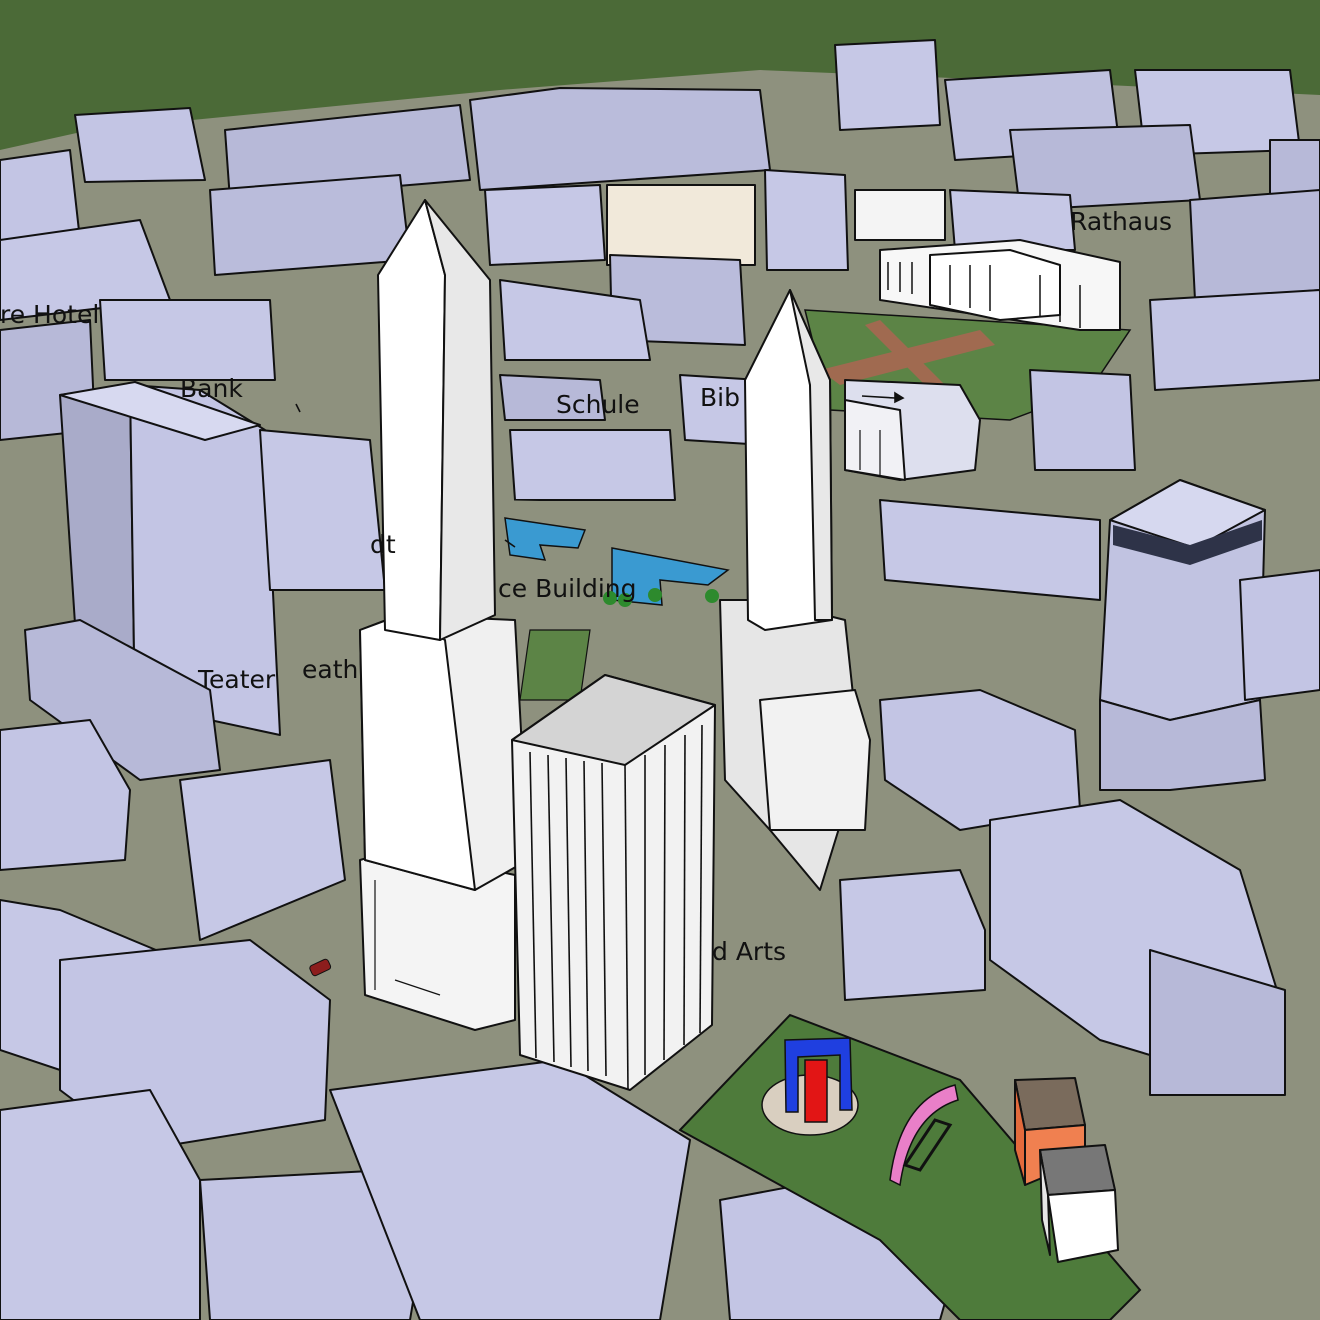 Image resolution: width=1320 pixels, height=1320 pixels. I want to click on ribbed-office-tower, so click(613, 882).